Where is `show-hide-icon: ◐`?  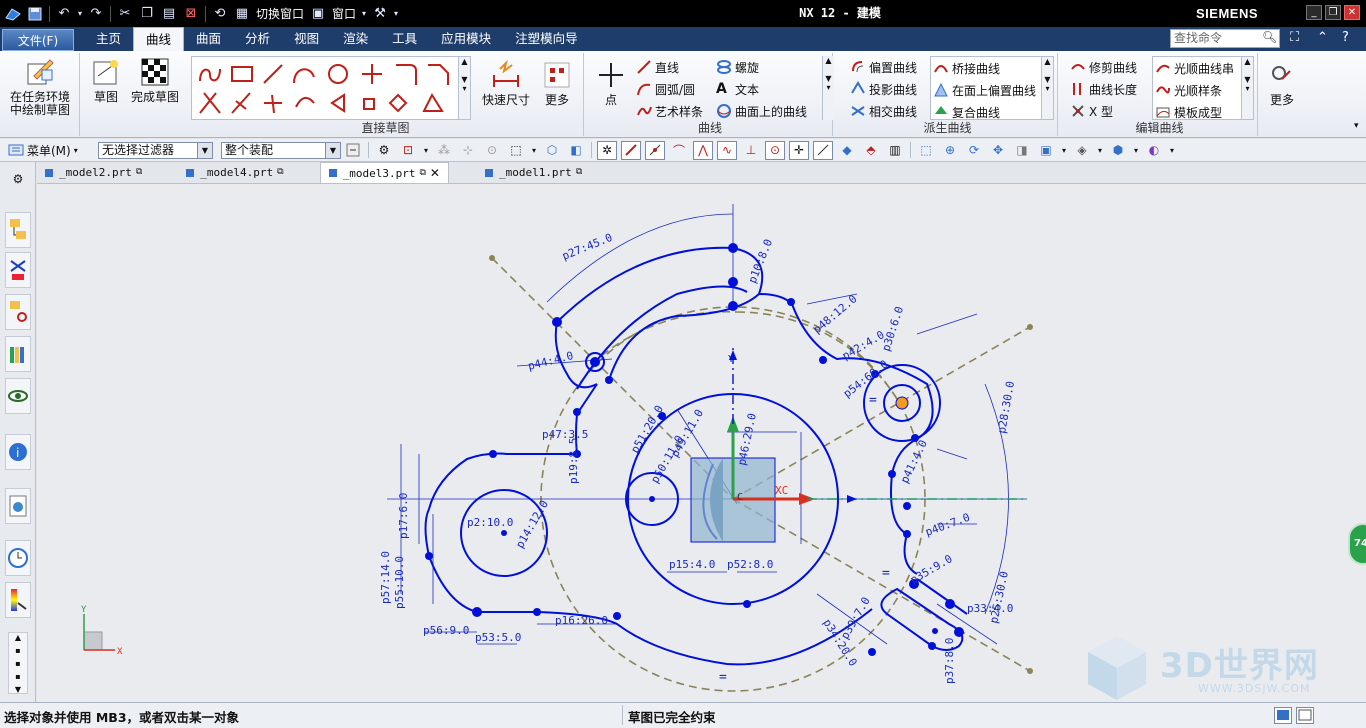
show-hide-icon: ◐ is located at coordinates (1154, 150).